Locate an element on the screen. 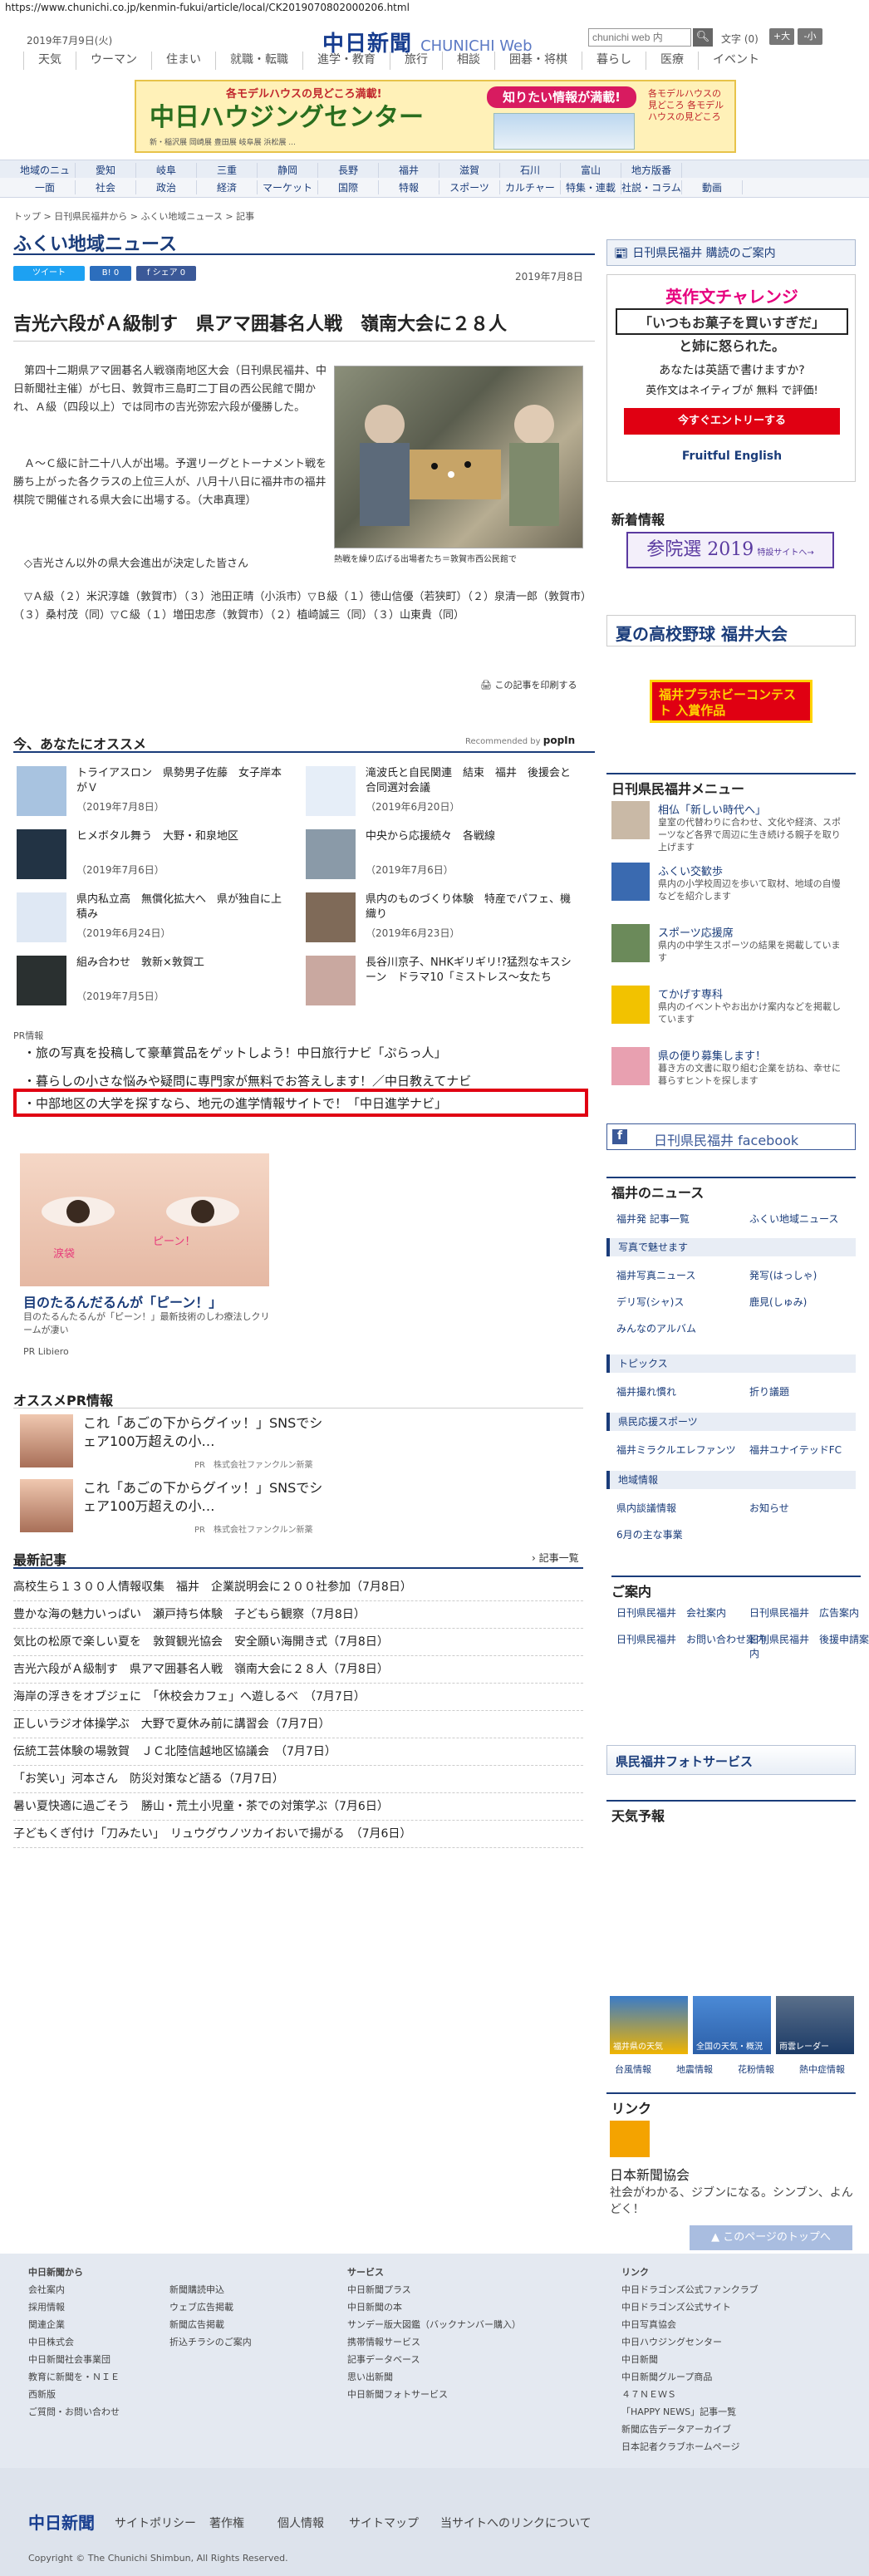  gnav-item: 就職・転職 is located at coordinates (258, 61).